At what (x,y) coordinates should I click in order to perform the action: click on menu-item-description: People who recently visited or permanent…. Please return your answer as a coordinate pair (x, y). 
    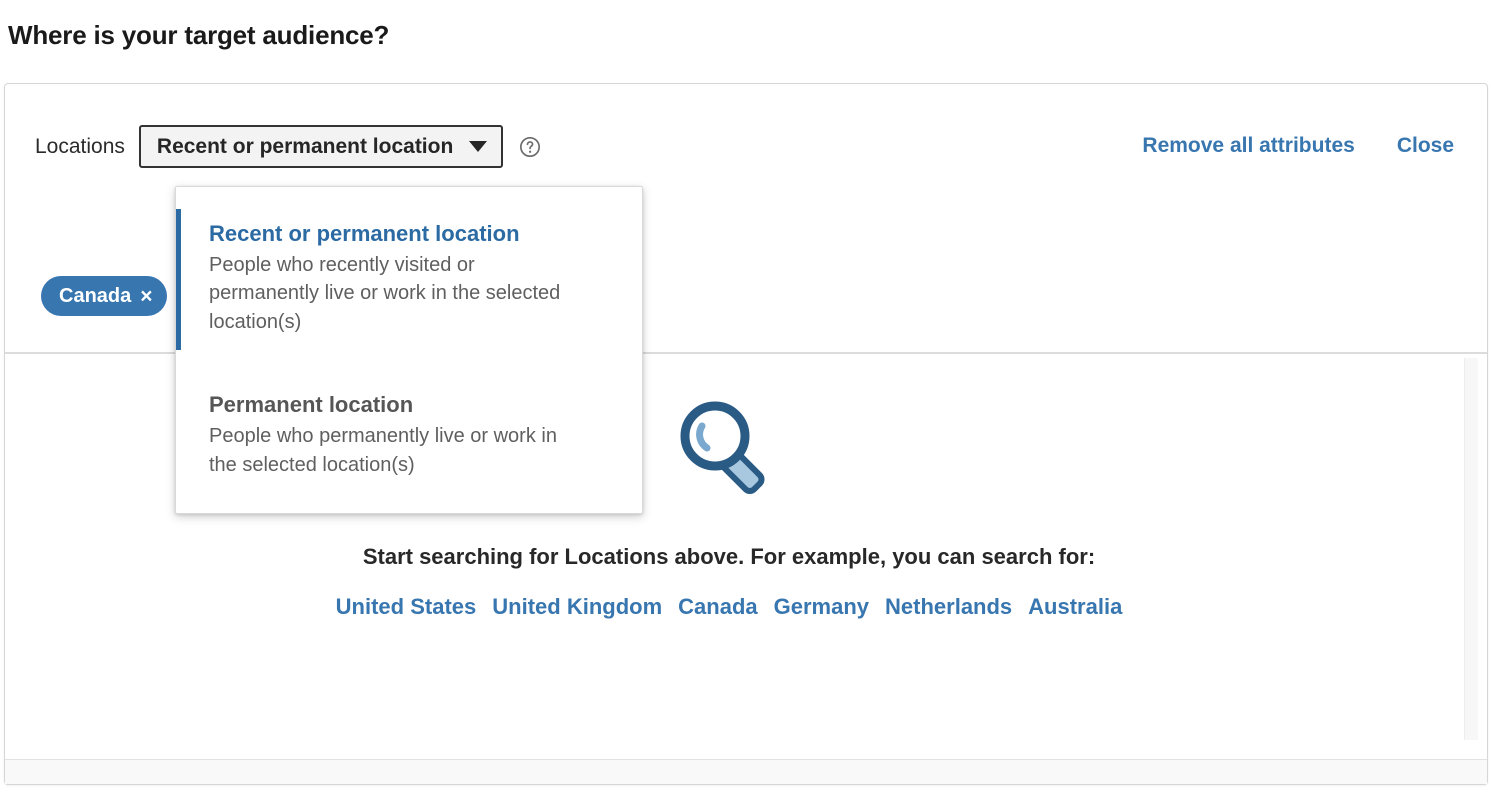
    Looking at the image, I should click on (385, 293).